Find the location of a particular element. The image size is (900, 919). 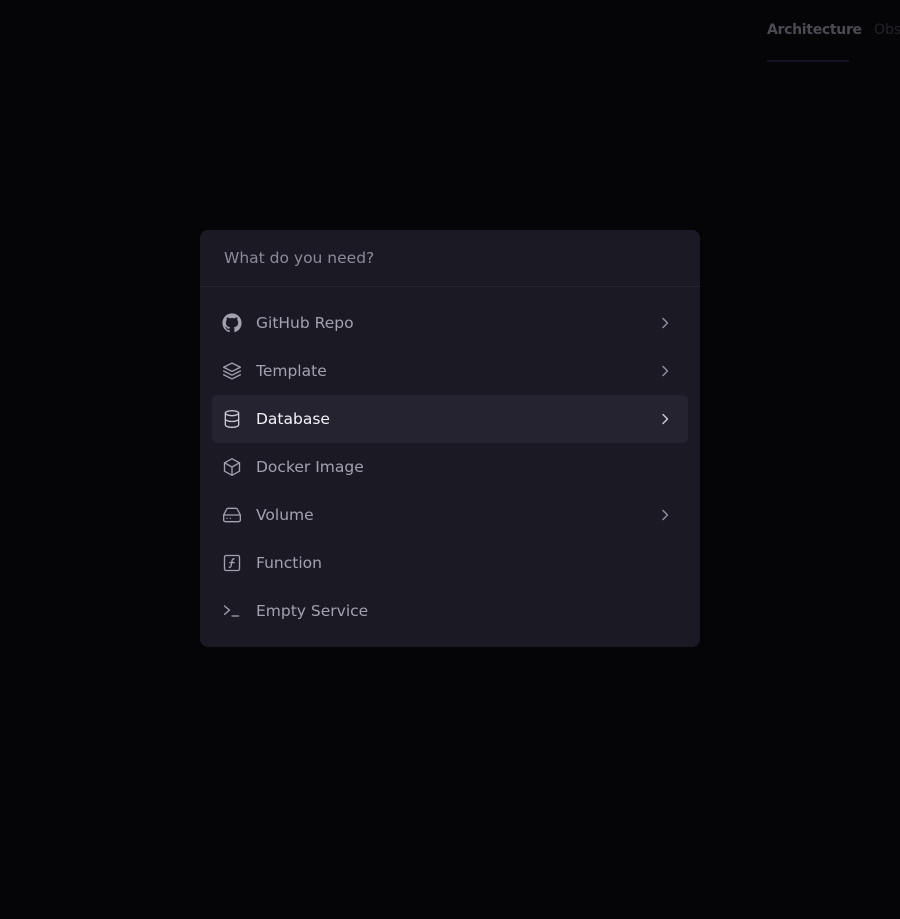

function-icon is located at coordinates (234, 565).